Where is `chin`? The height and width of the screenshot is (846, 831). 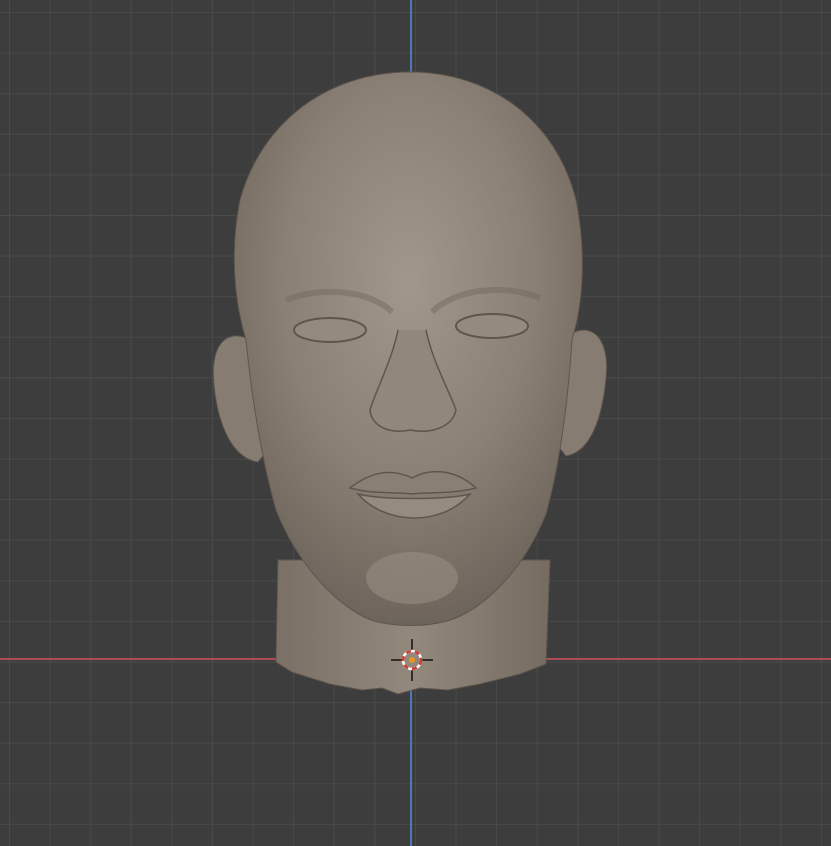 chin is located at coordinates (412, 578).